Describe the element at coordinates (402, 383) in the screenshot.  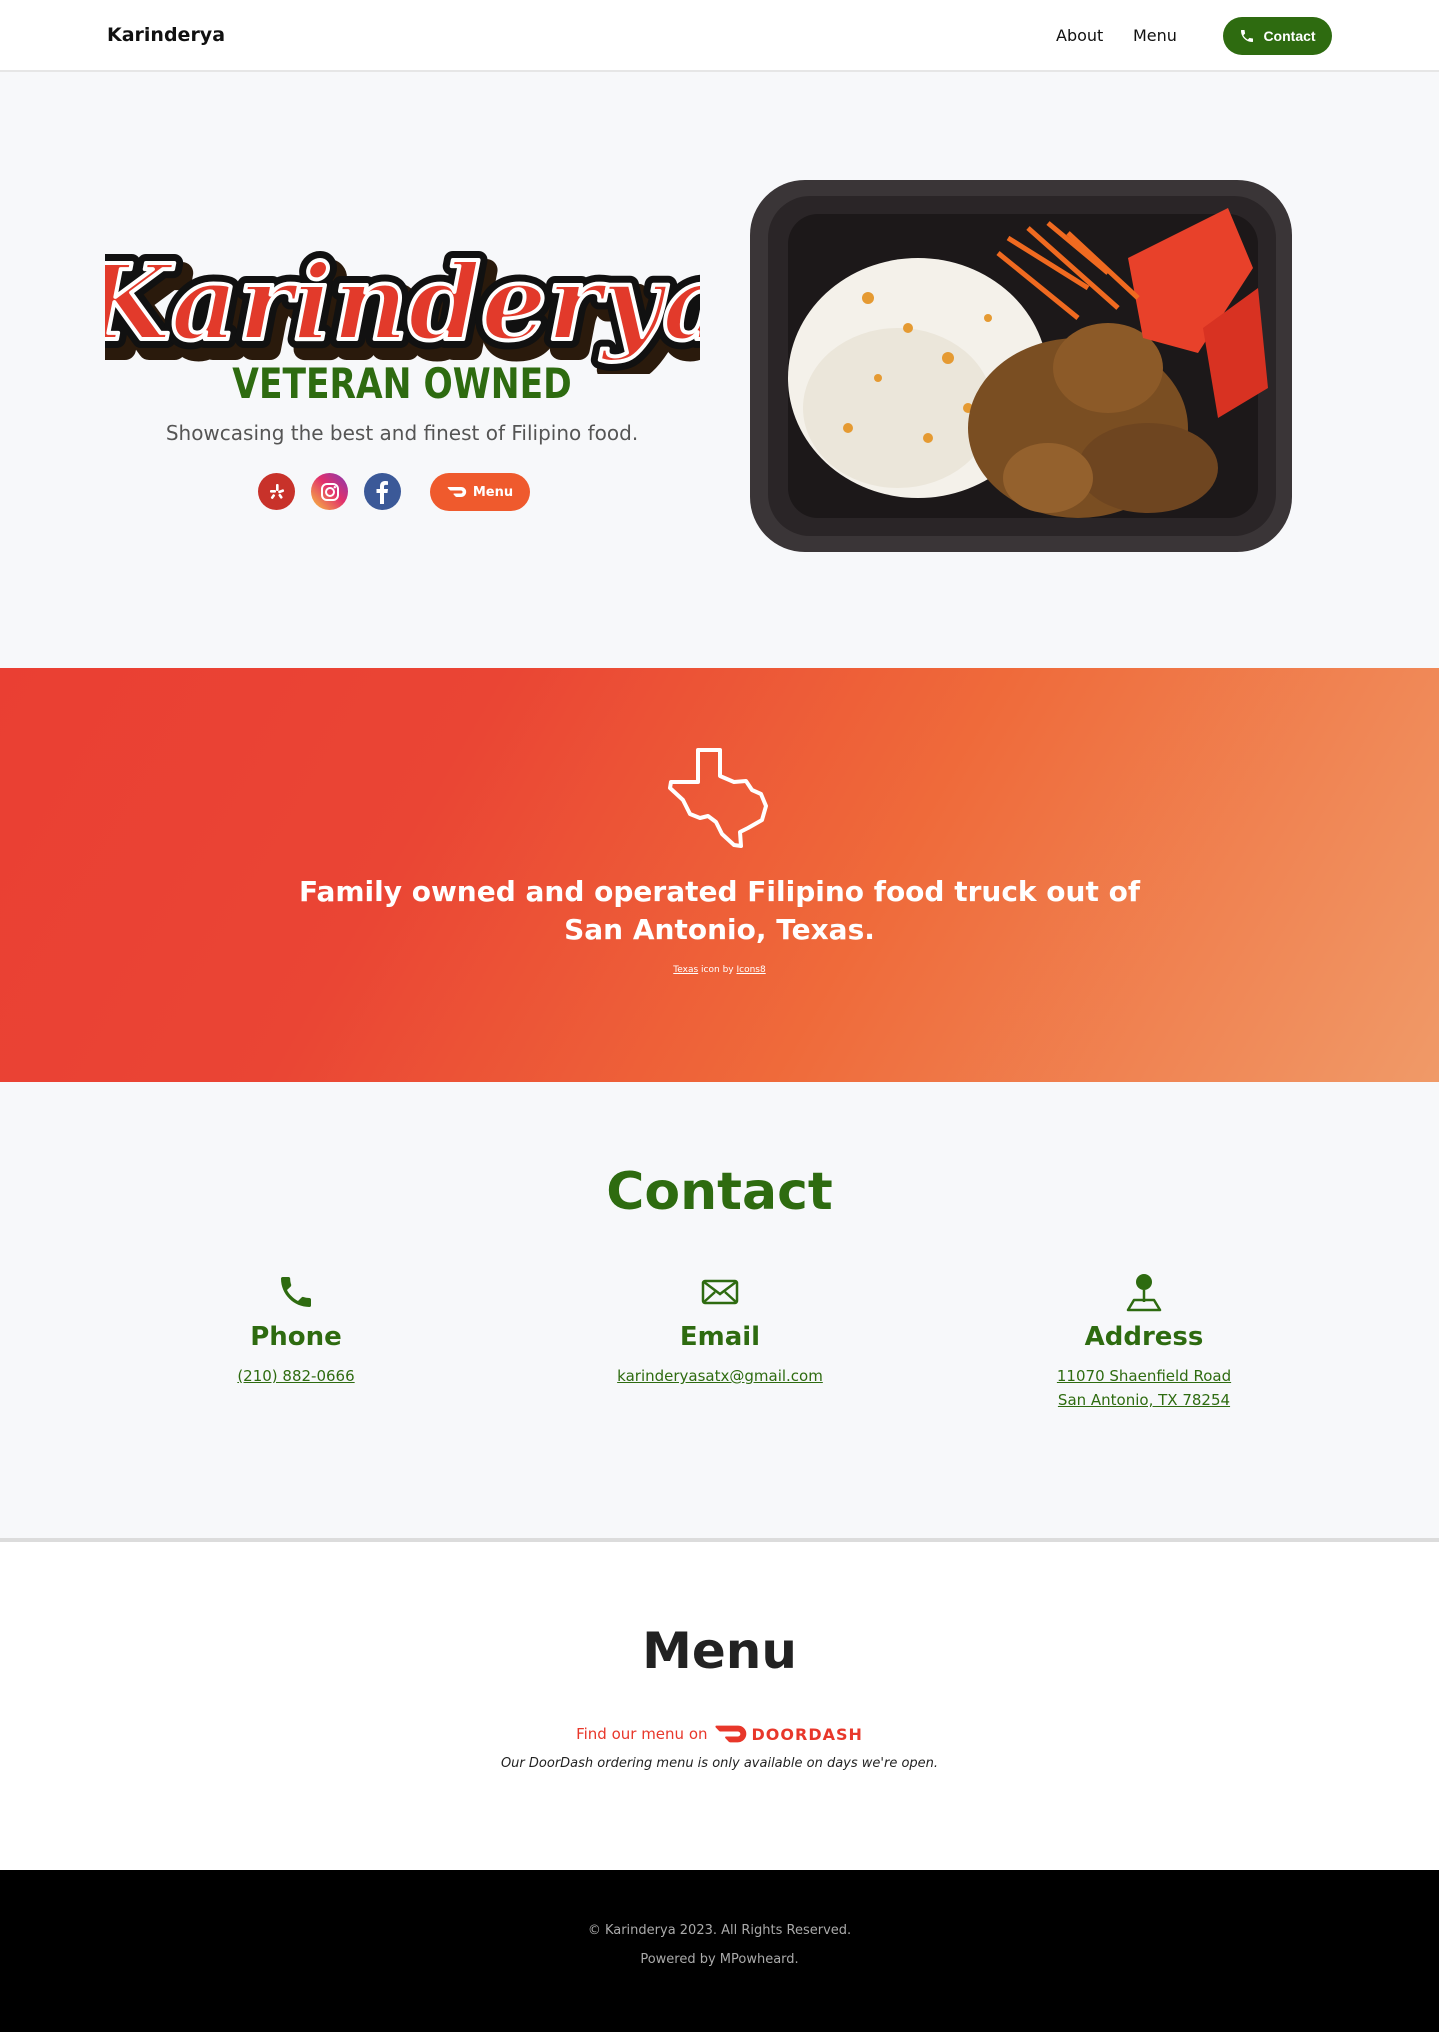
I see `veteran-owned-badge: VETERAN OWNED` at that location.